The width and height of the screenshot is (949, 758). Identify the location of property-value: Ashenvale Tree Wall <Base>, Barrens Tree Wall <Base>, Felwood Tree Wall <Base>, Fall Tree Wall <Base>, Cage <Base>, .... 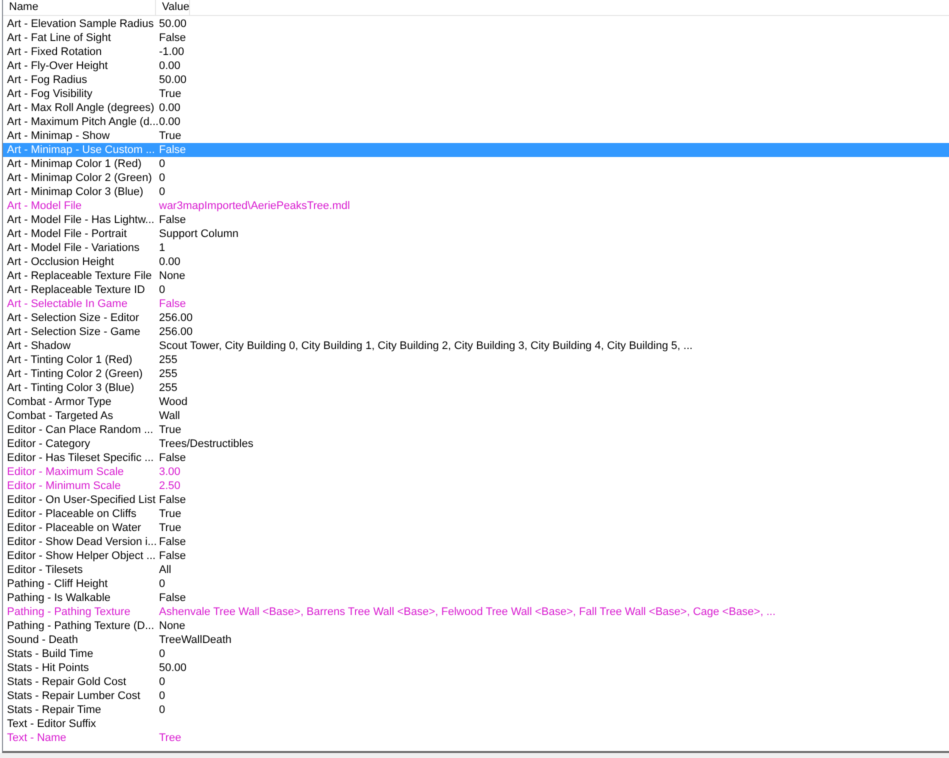
(467, 612).